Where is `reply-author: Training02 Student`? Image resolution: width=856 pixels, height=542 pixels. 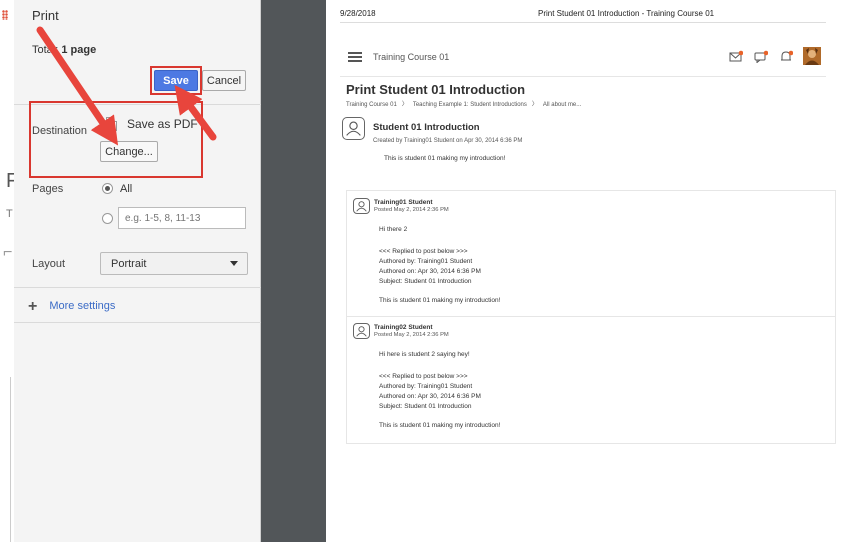
reply-author: Training02 Student is located at coordinates (403, 327).